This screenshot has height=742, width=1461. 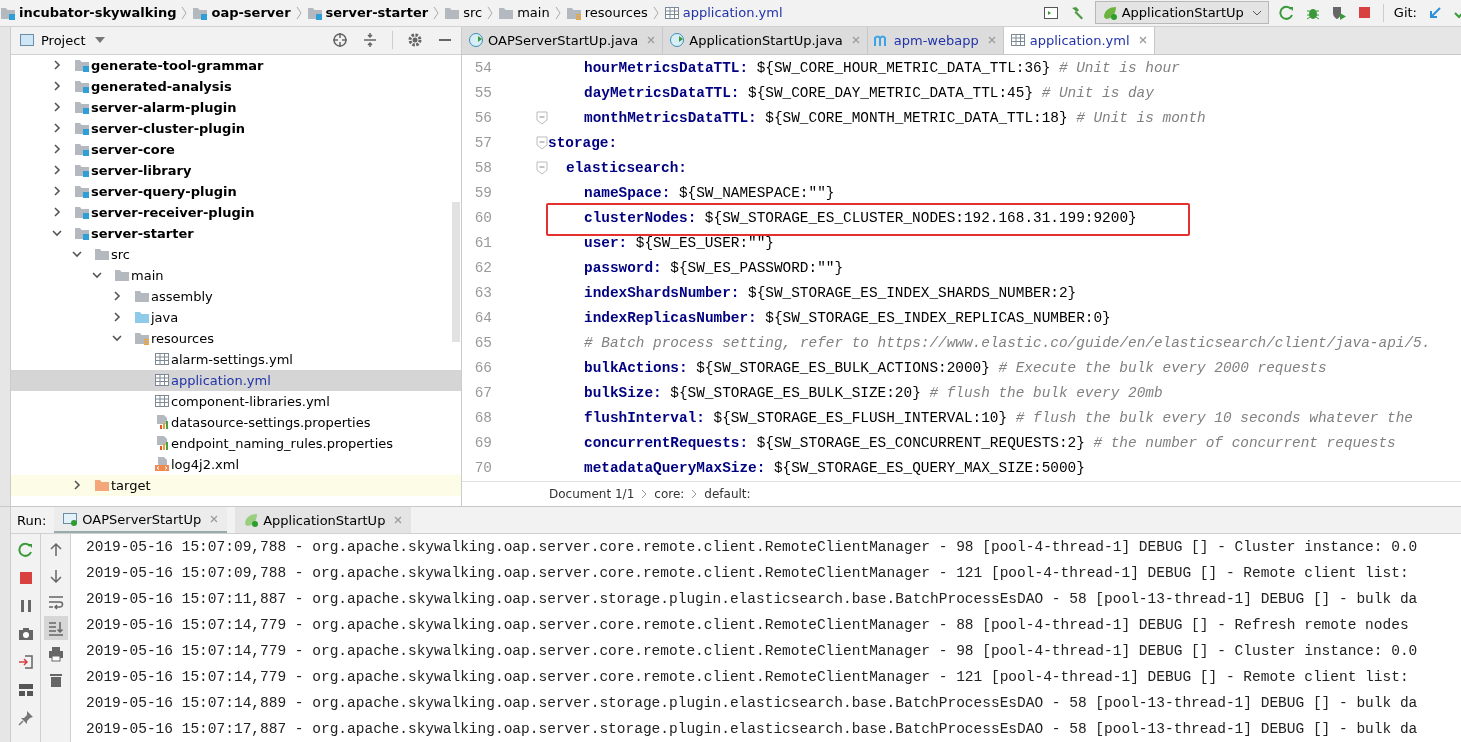 I want to click on tree-item: log4j2.xml, so click(x=205, y=464).